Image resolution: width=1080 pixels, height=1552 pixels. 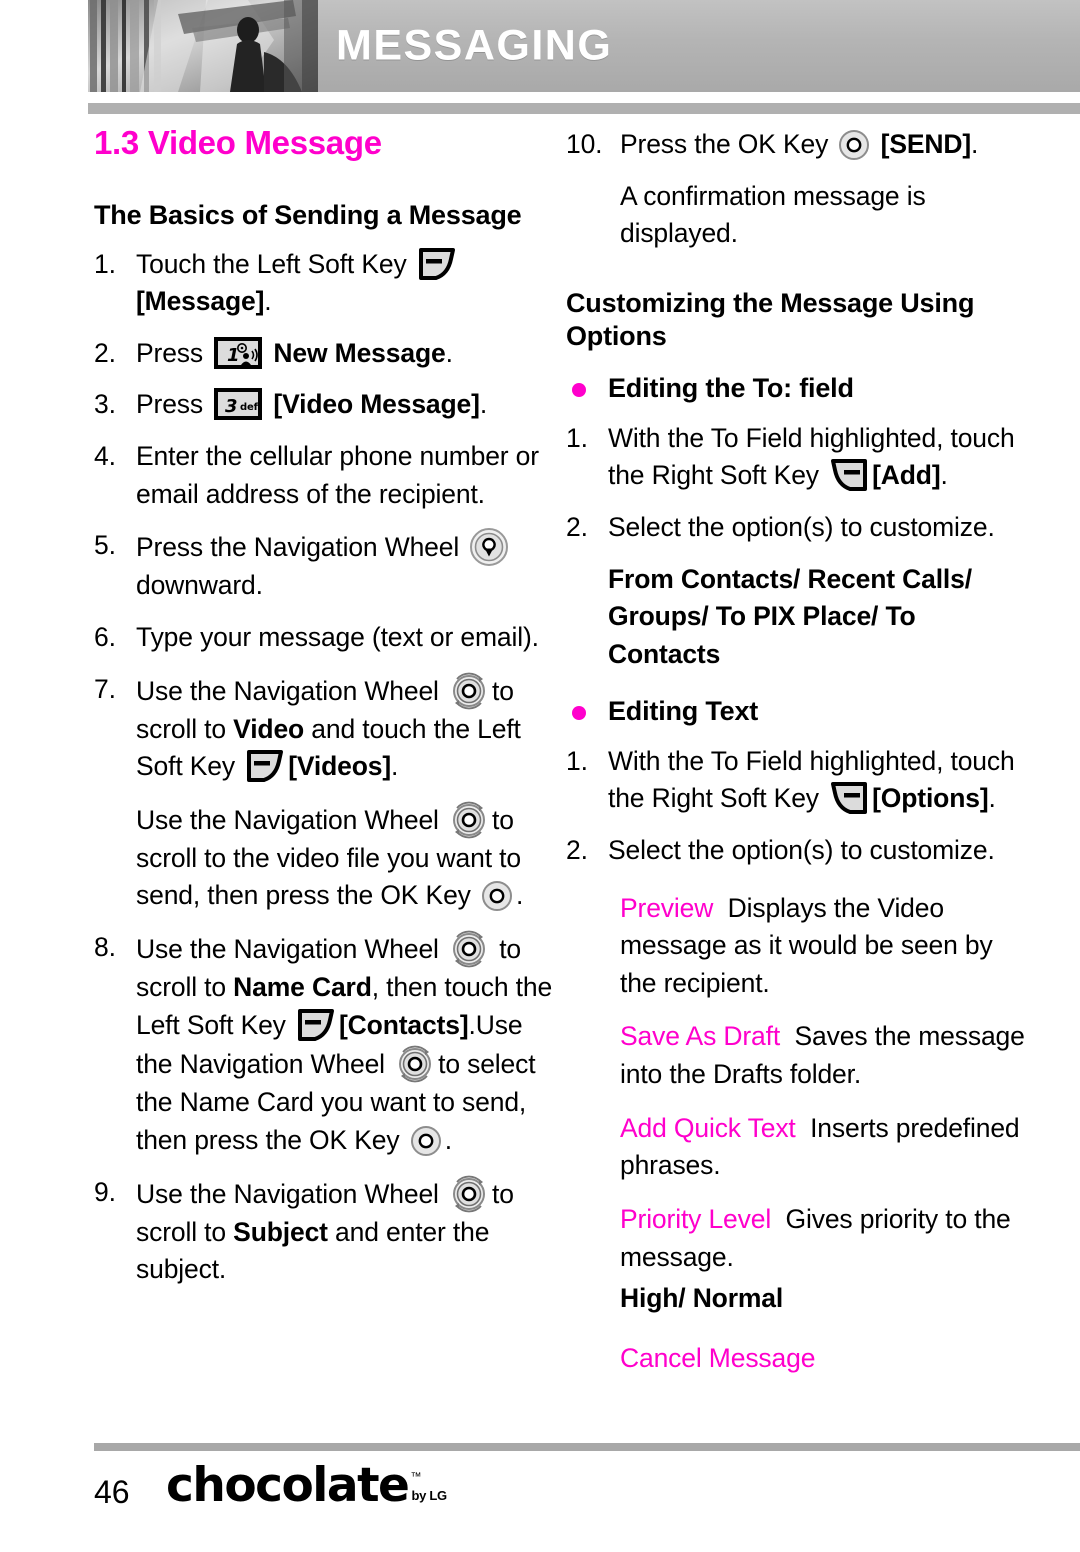 What do you see at coordinates (587, 1447) in the screenshot?
I see `footer-divider` at bounding box center [587, 1447].